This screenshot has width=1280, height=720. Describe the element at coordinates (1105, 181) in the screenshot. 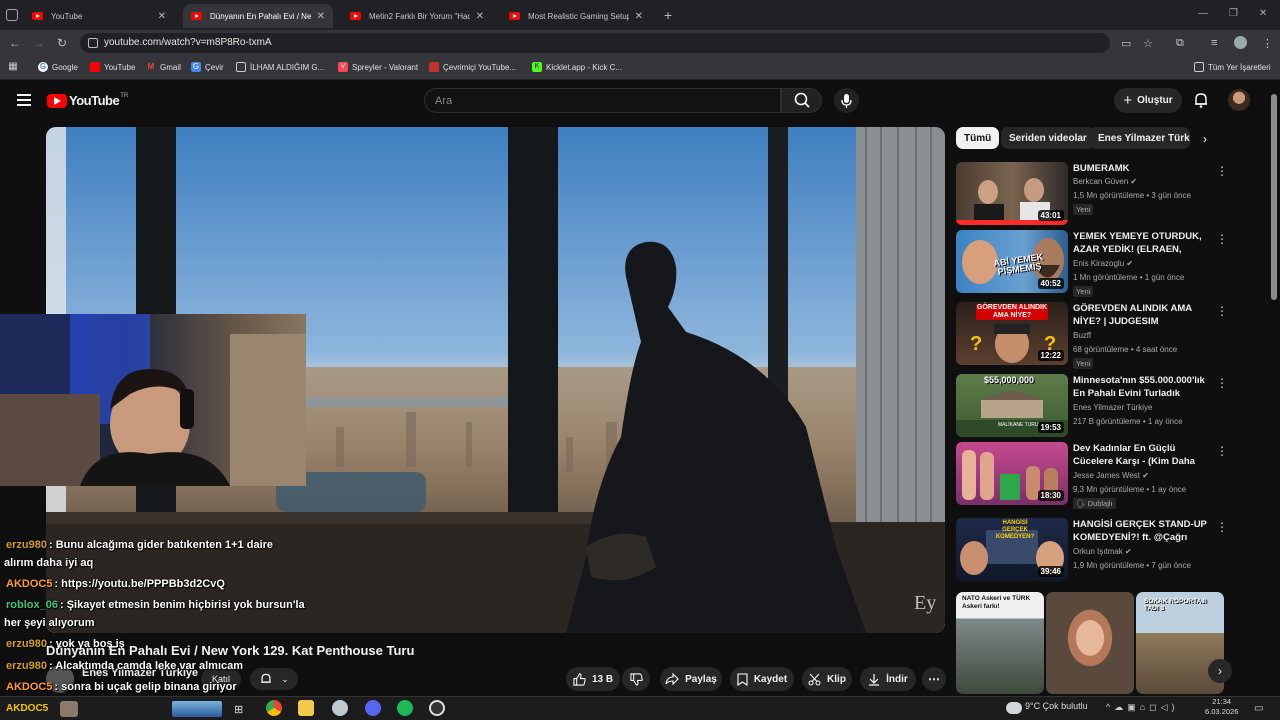

I see `rec-channel: Berkcan Güven ✔` at that location.